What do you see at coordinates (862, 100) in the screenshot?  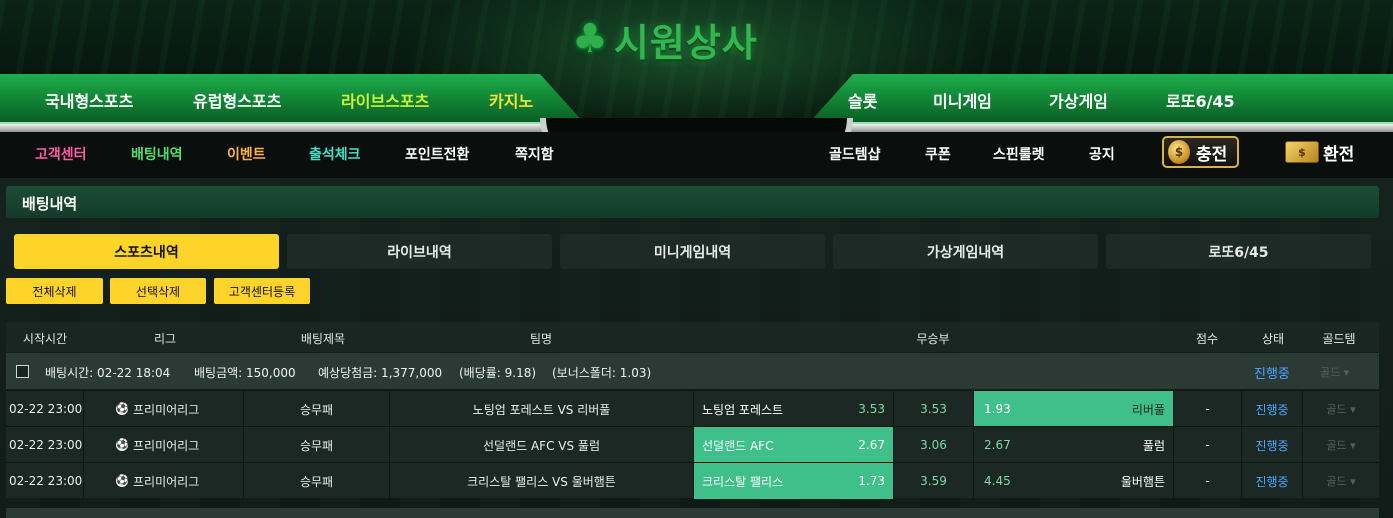 I see `nav-slot: 슬롯` at bounding box center [862, 100].